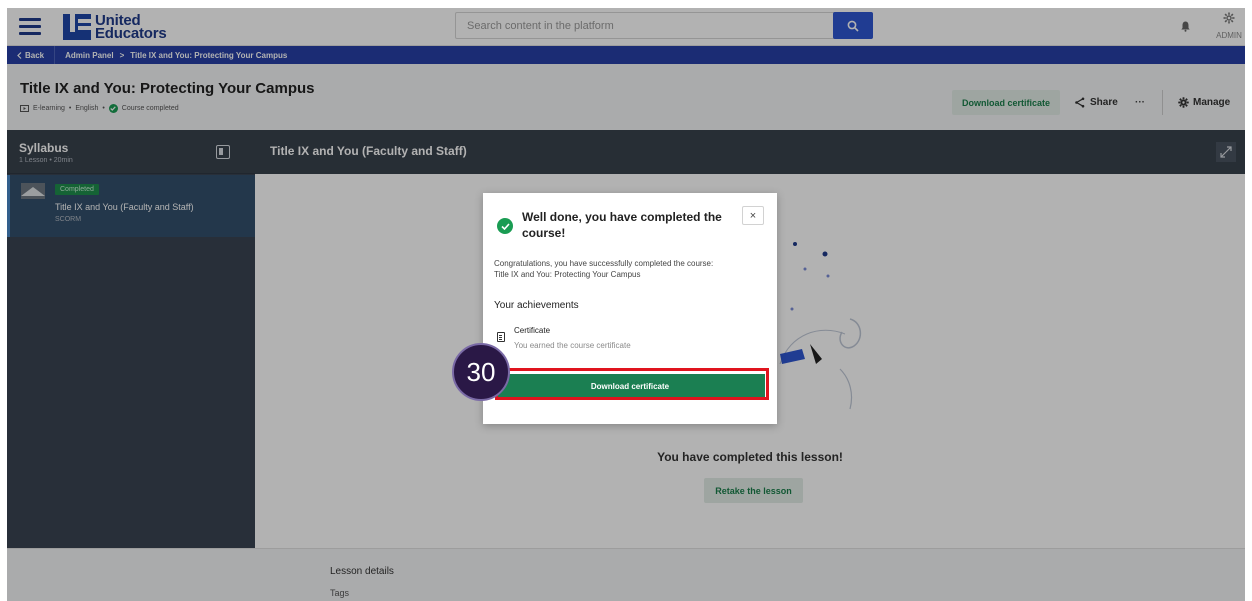 This screenshot has height=601, width=1252. I want to click on modal-message-line2: Title IX and You: Protecting Your Campus, so click(567, 274).